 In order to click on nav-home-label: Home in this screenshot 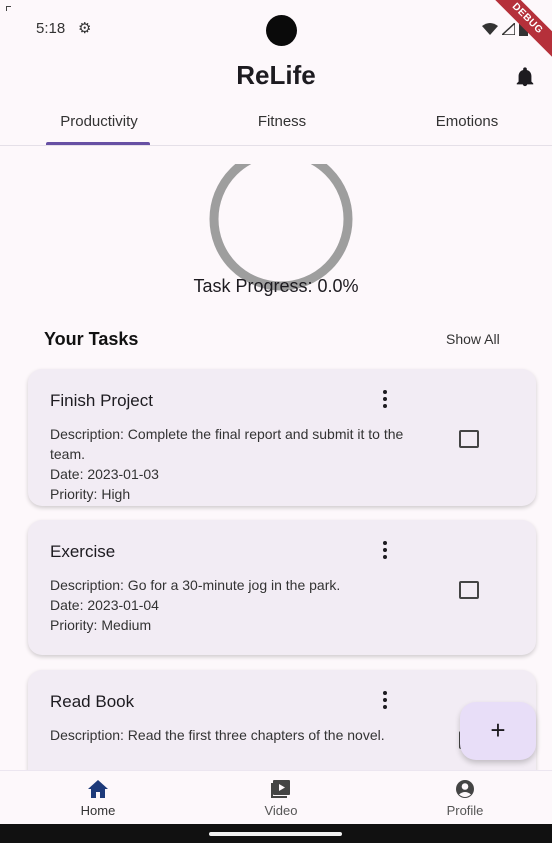, I will do `click(98, 810)`.